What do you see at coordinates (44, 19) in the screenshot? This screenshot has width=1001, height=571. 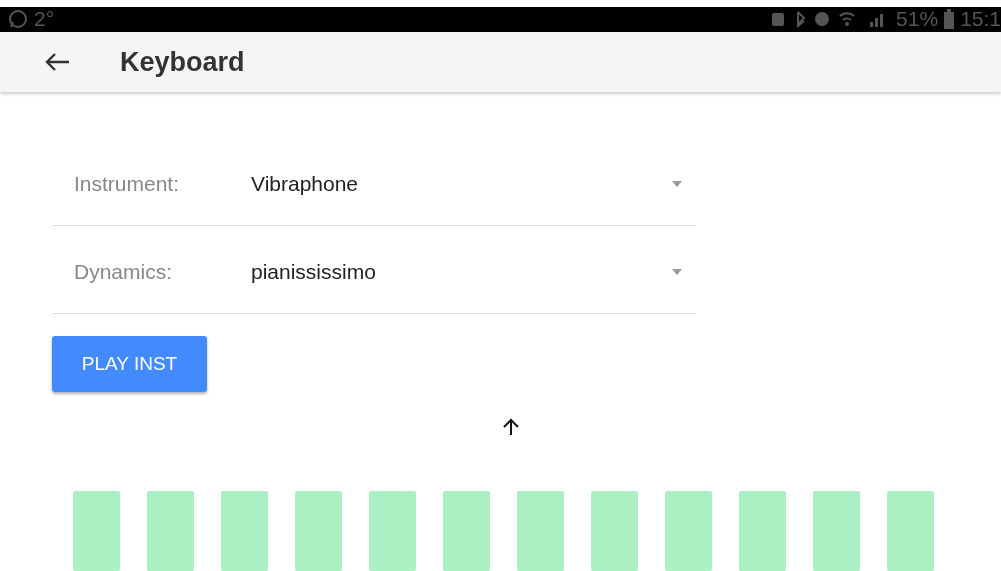 I see `temperature: 2°` at bounding box center [44, 19].